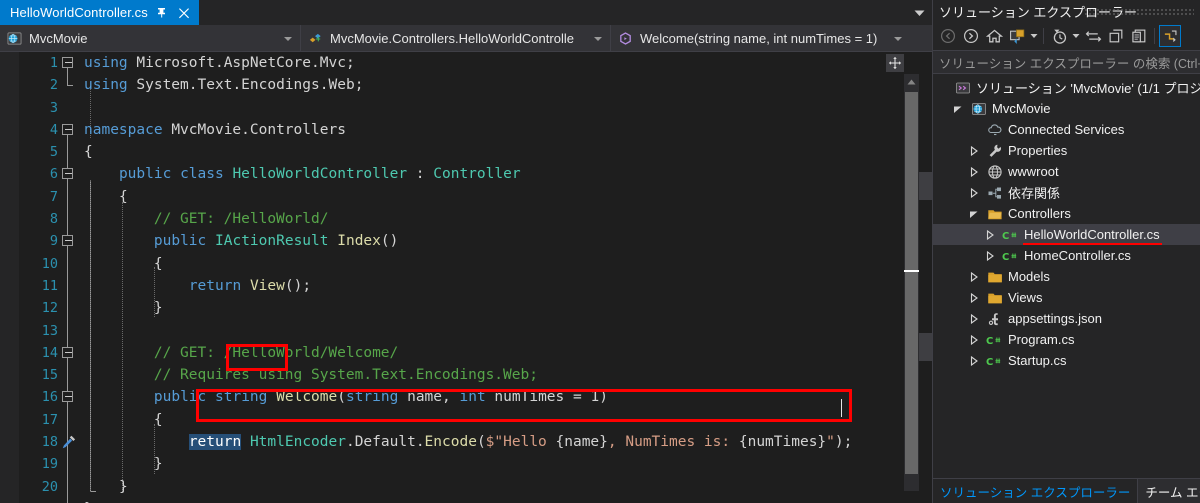 This screenshot has width=1200, height=503. What do you see at coordinates (466, 130) in the screenshot?
I see `code-line: 4 namespace MvcMovie.Controllers` at bounding box center [466, 130].